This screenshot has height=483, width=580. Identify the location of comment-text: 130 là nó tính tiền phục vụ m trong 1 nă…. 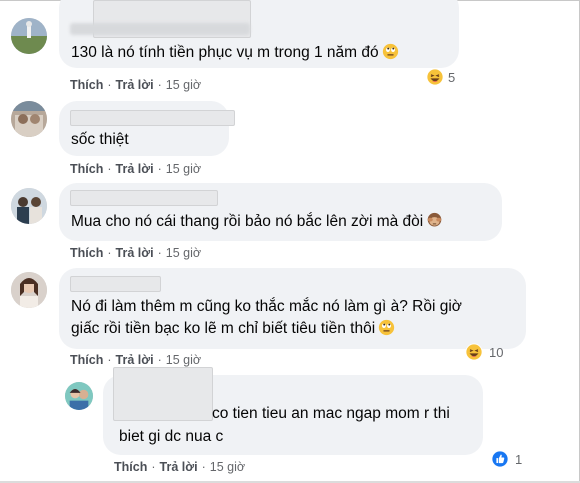
(235, 53).